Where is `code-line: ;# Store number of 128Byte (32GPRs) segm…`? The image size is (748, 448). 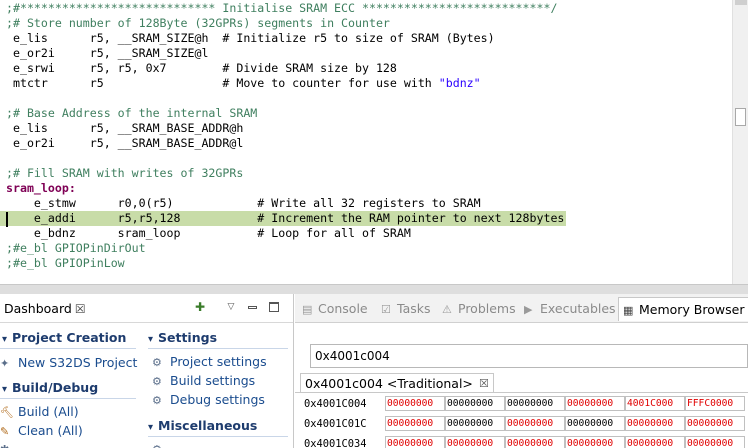
code-line: ;# Store number of 128Byte (32GPRs) segm… is located at coordinates (364, 23).